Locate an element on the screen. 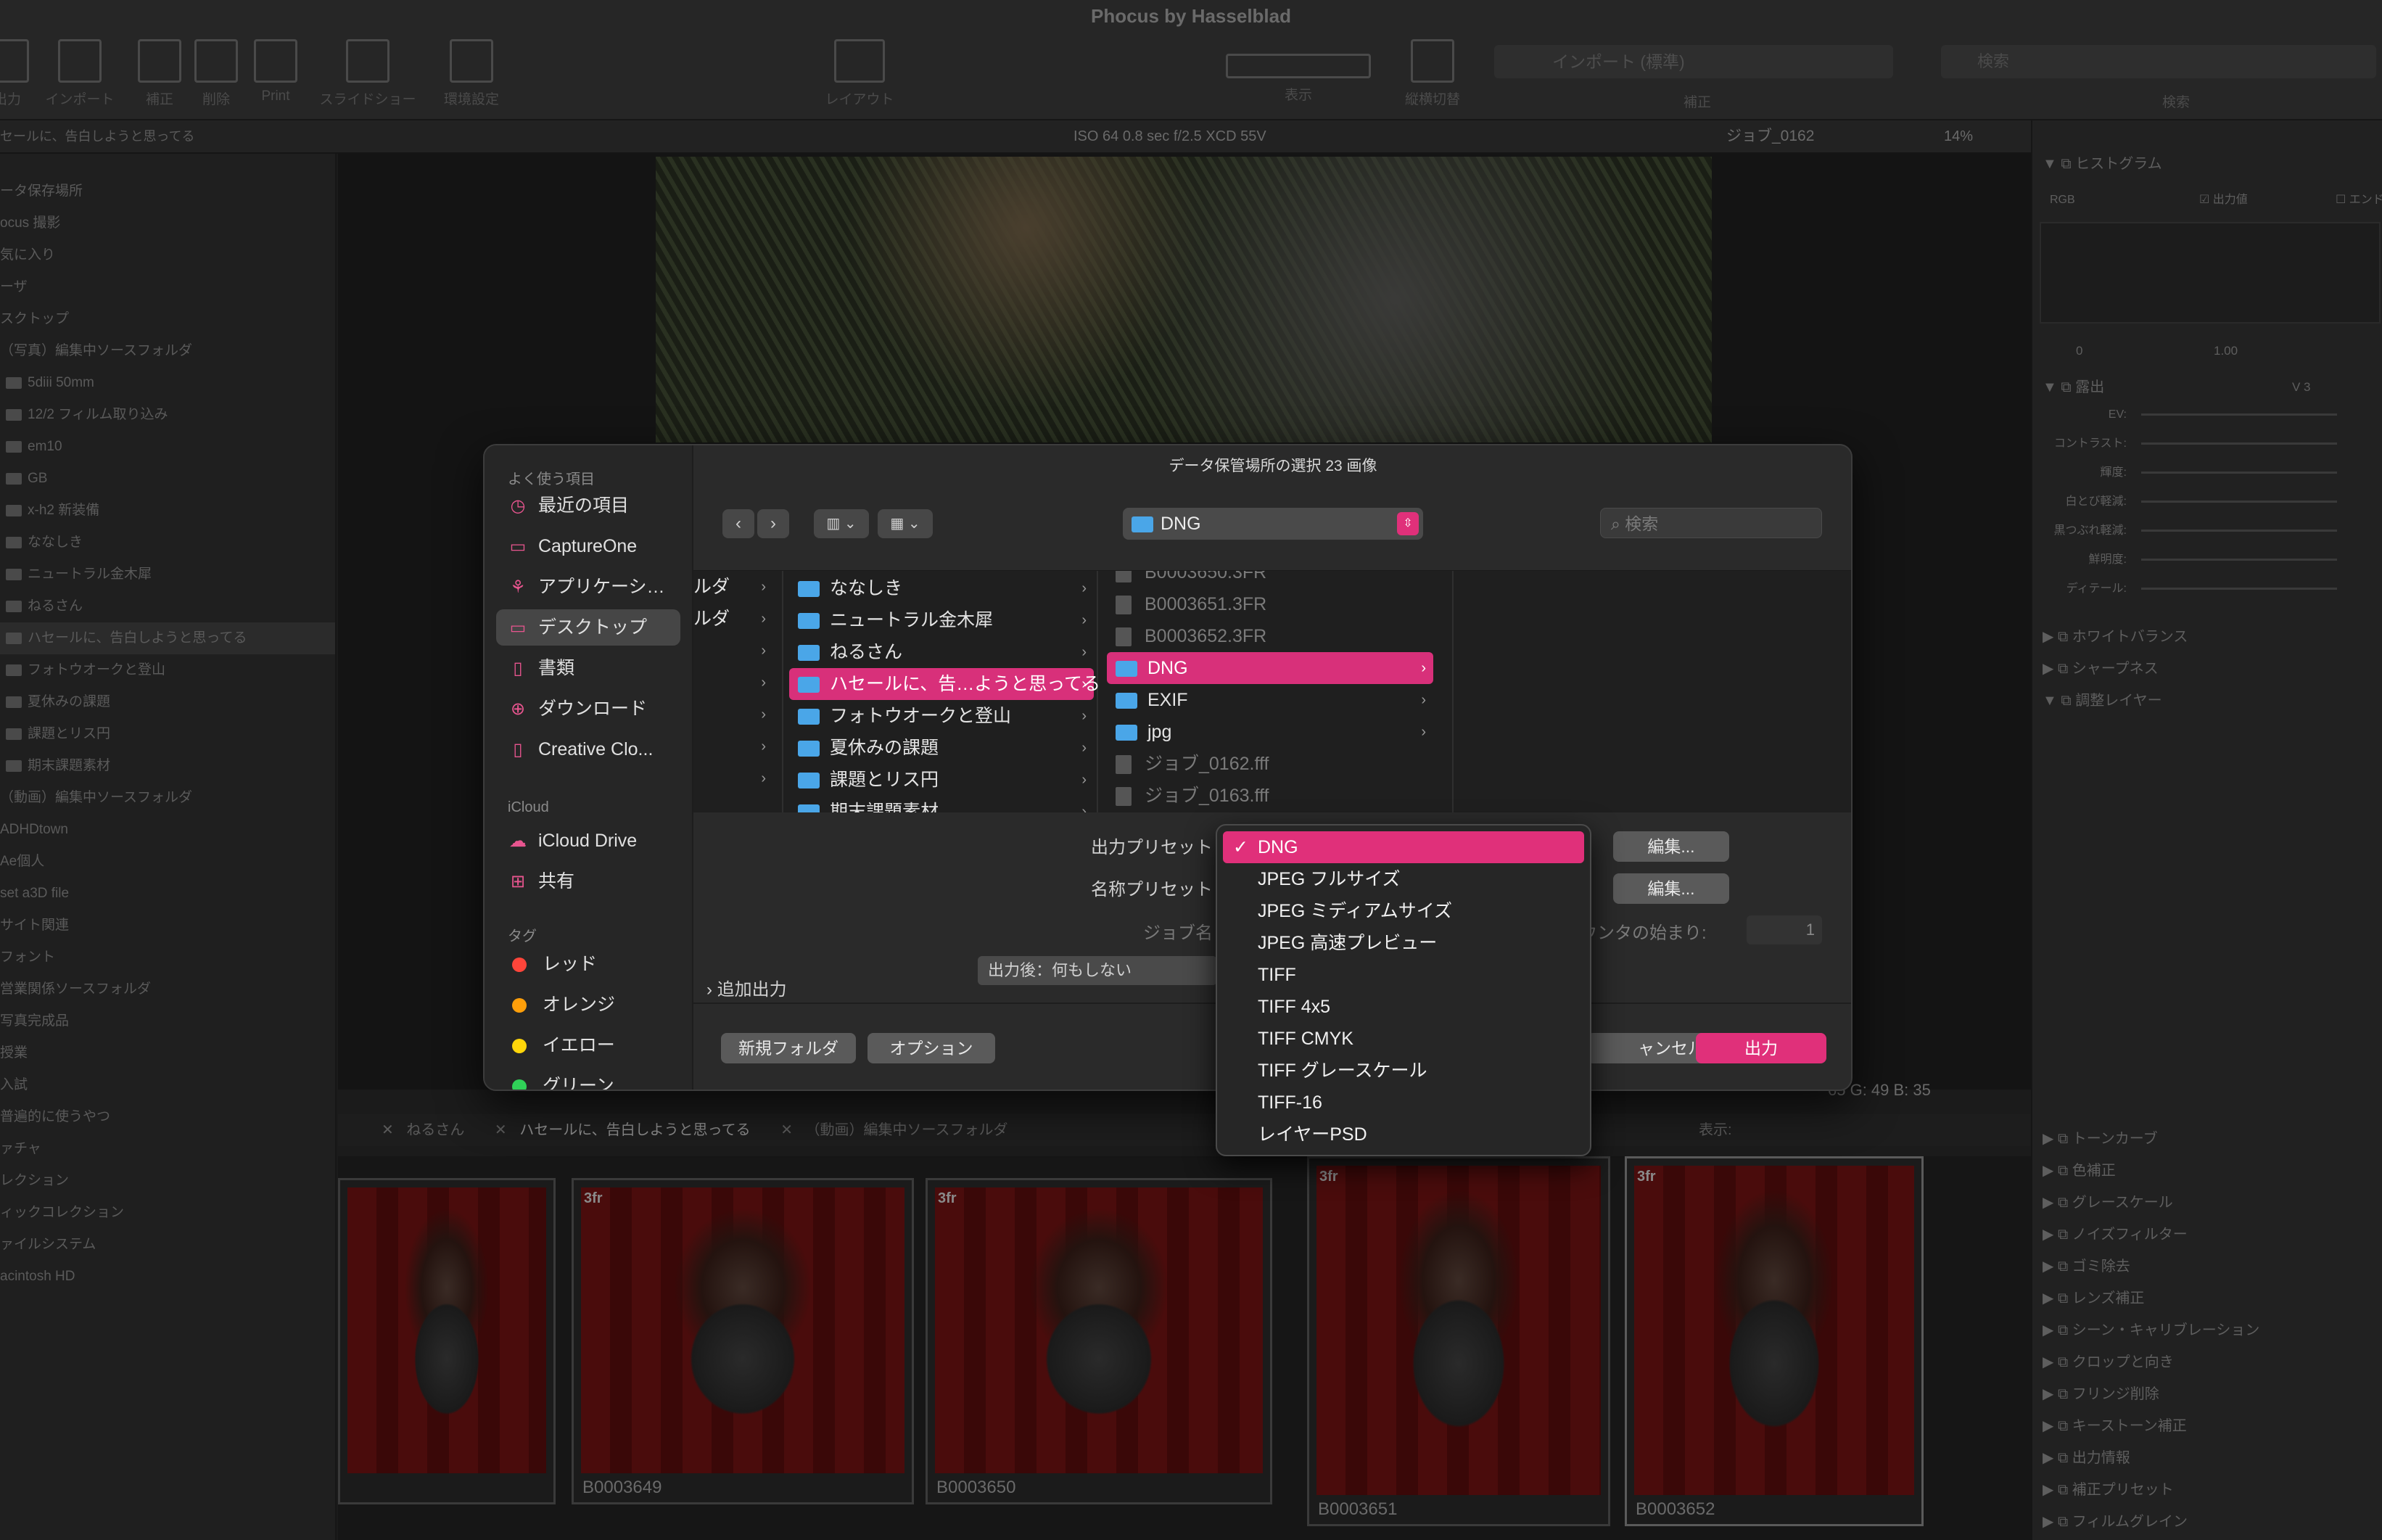  group-button: ▦ ⌄ is located at coordinates (906, 523).